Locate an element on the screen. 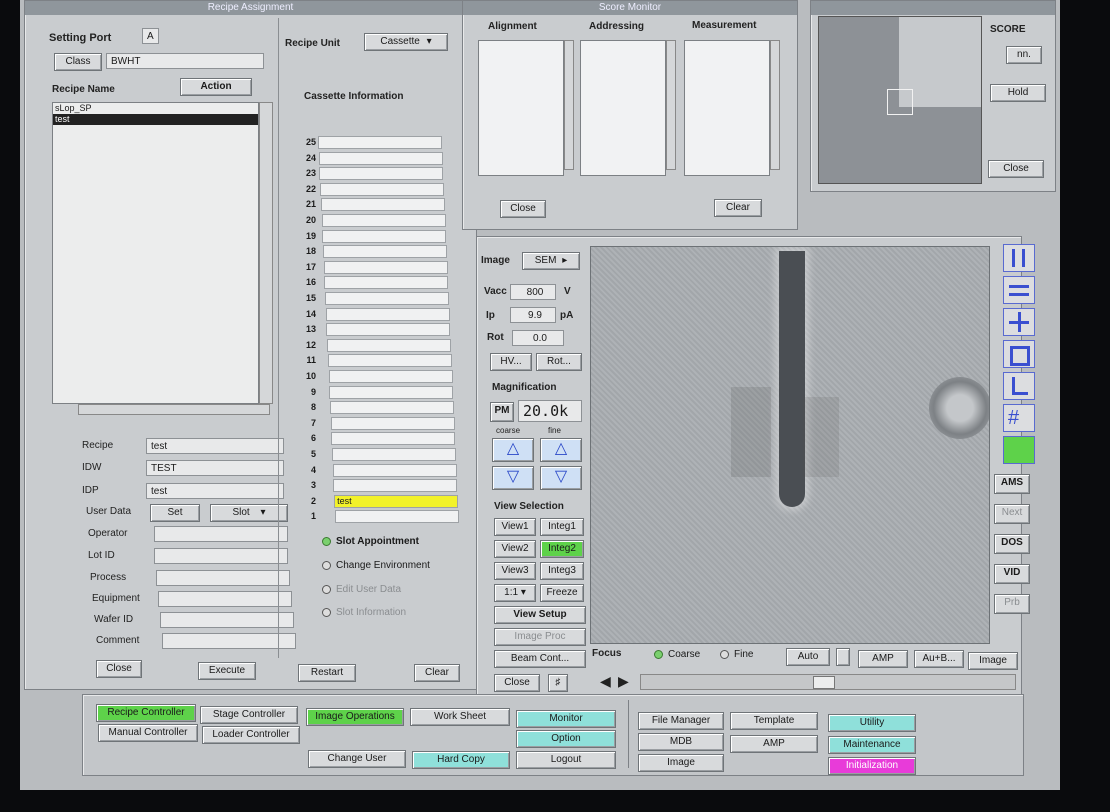  next-button: Next is located at coordinates (1012, 514).